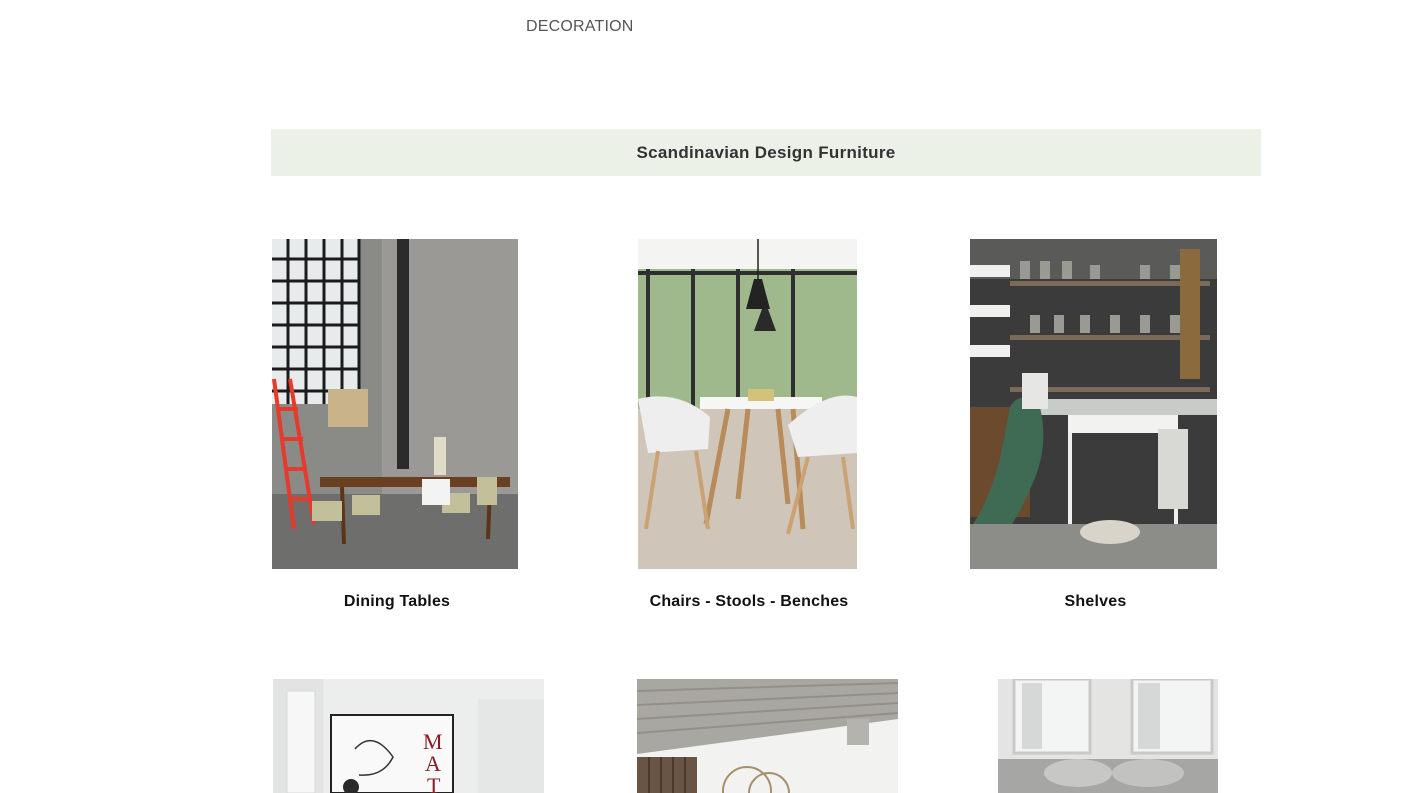 This screenshot has width=1405, height=793. I want to click on section-banner: Scandinavian Design Furniture, so click(766, 152).